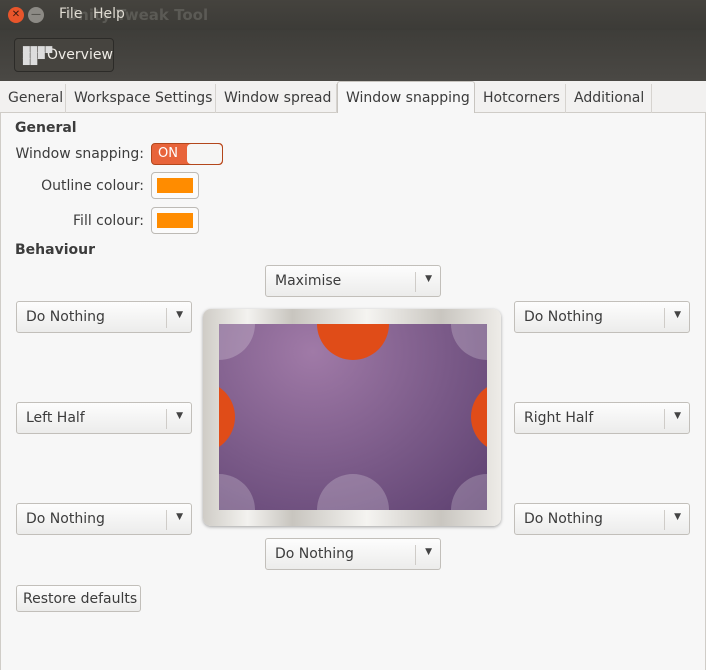 This screenshot has width=706, height=670. Describe the element at coordinates (237, 492) in the screenshot. I see `bottom-left-zone` at that location.